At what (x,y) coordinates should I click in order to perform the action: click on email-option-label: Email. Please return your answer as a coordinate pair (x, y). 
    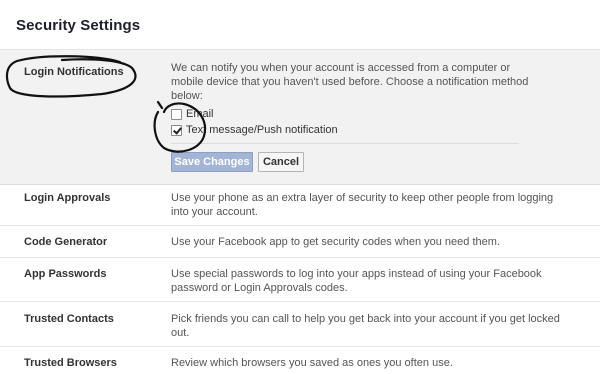
    Looking at the image, I should click on (200, 114).